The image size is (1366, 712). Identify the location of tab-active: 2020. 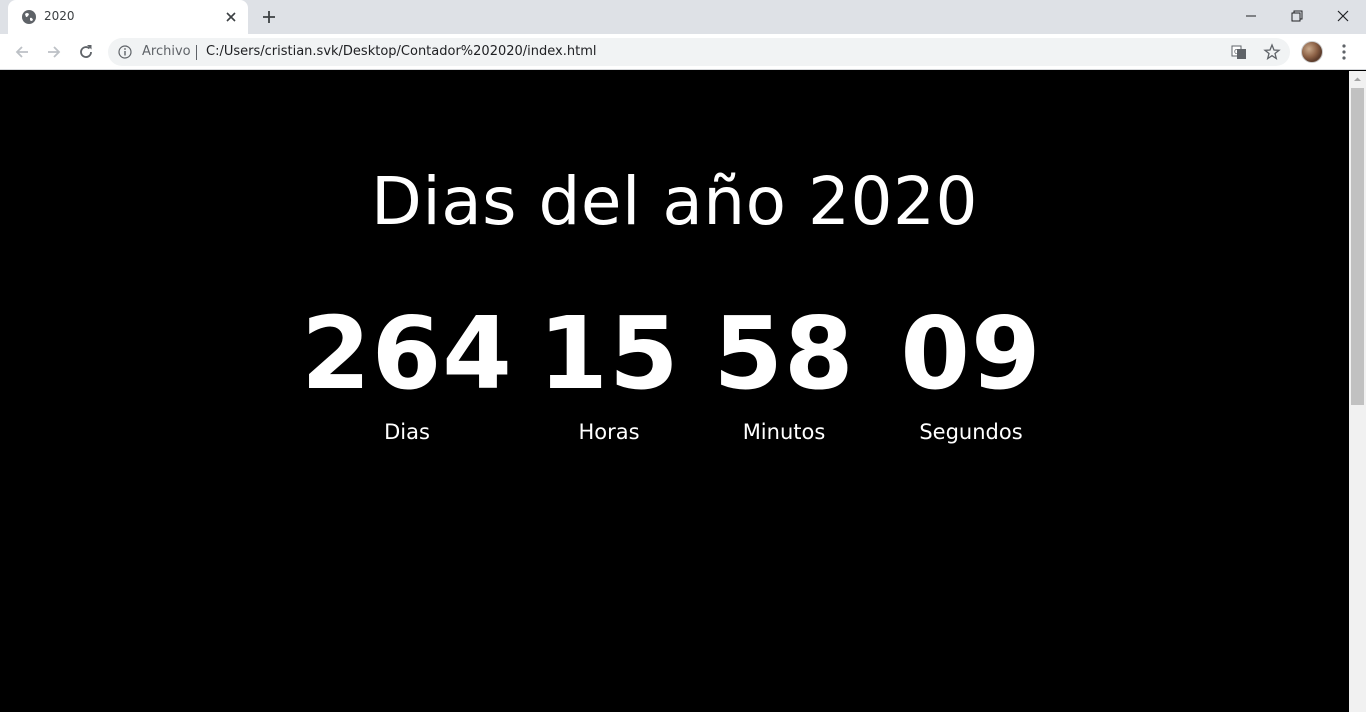
(128, 17).